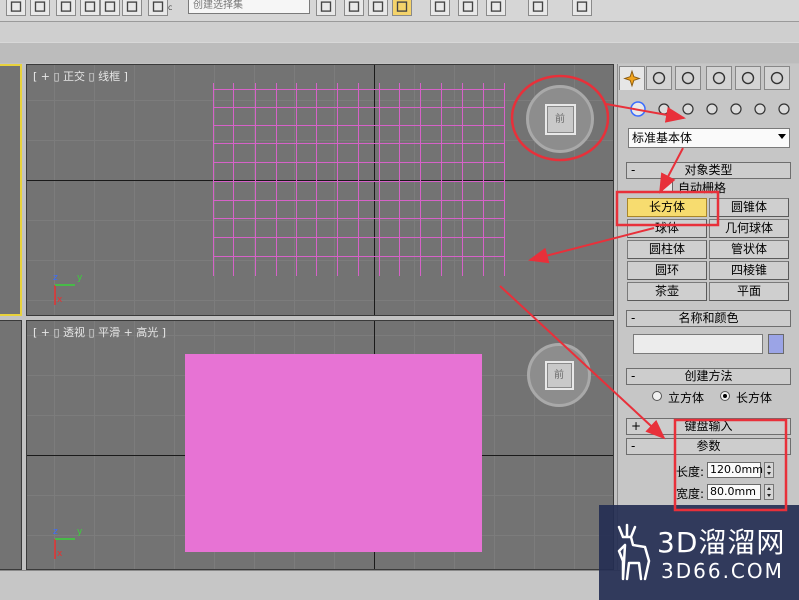 The image size is (799, 600). Describe the element at coordinates (725, 396) in the screenshot. I see `radio-box` at that location.